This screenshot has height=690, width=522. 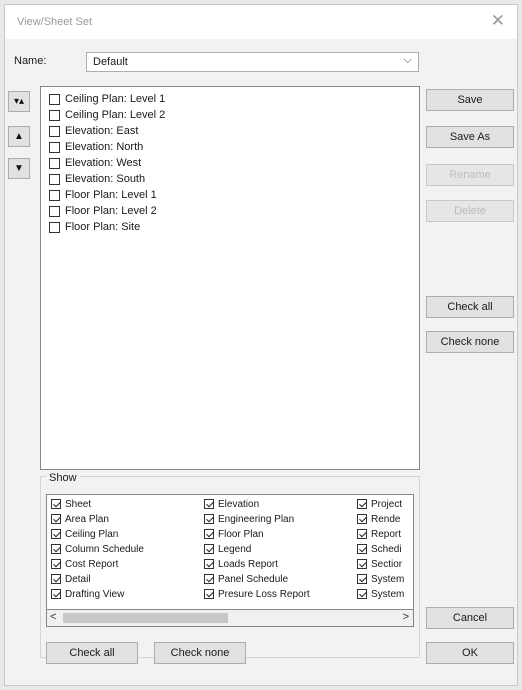 I want to click on list-item: Elevation: South, so click(x=97, y=180).